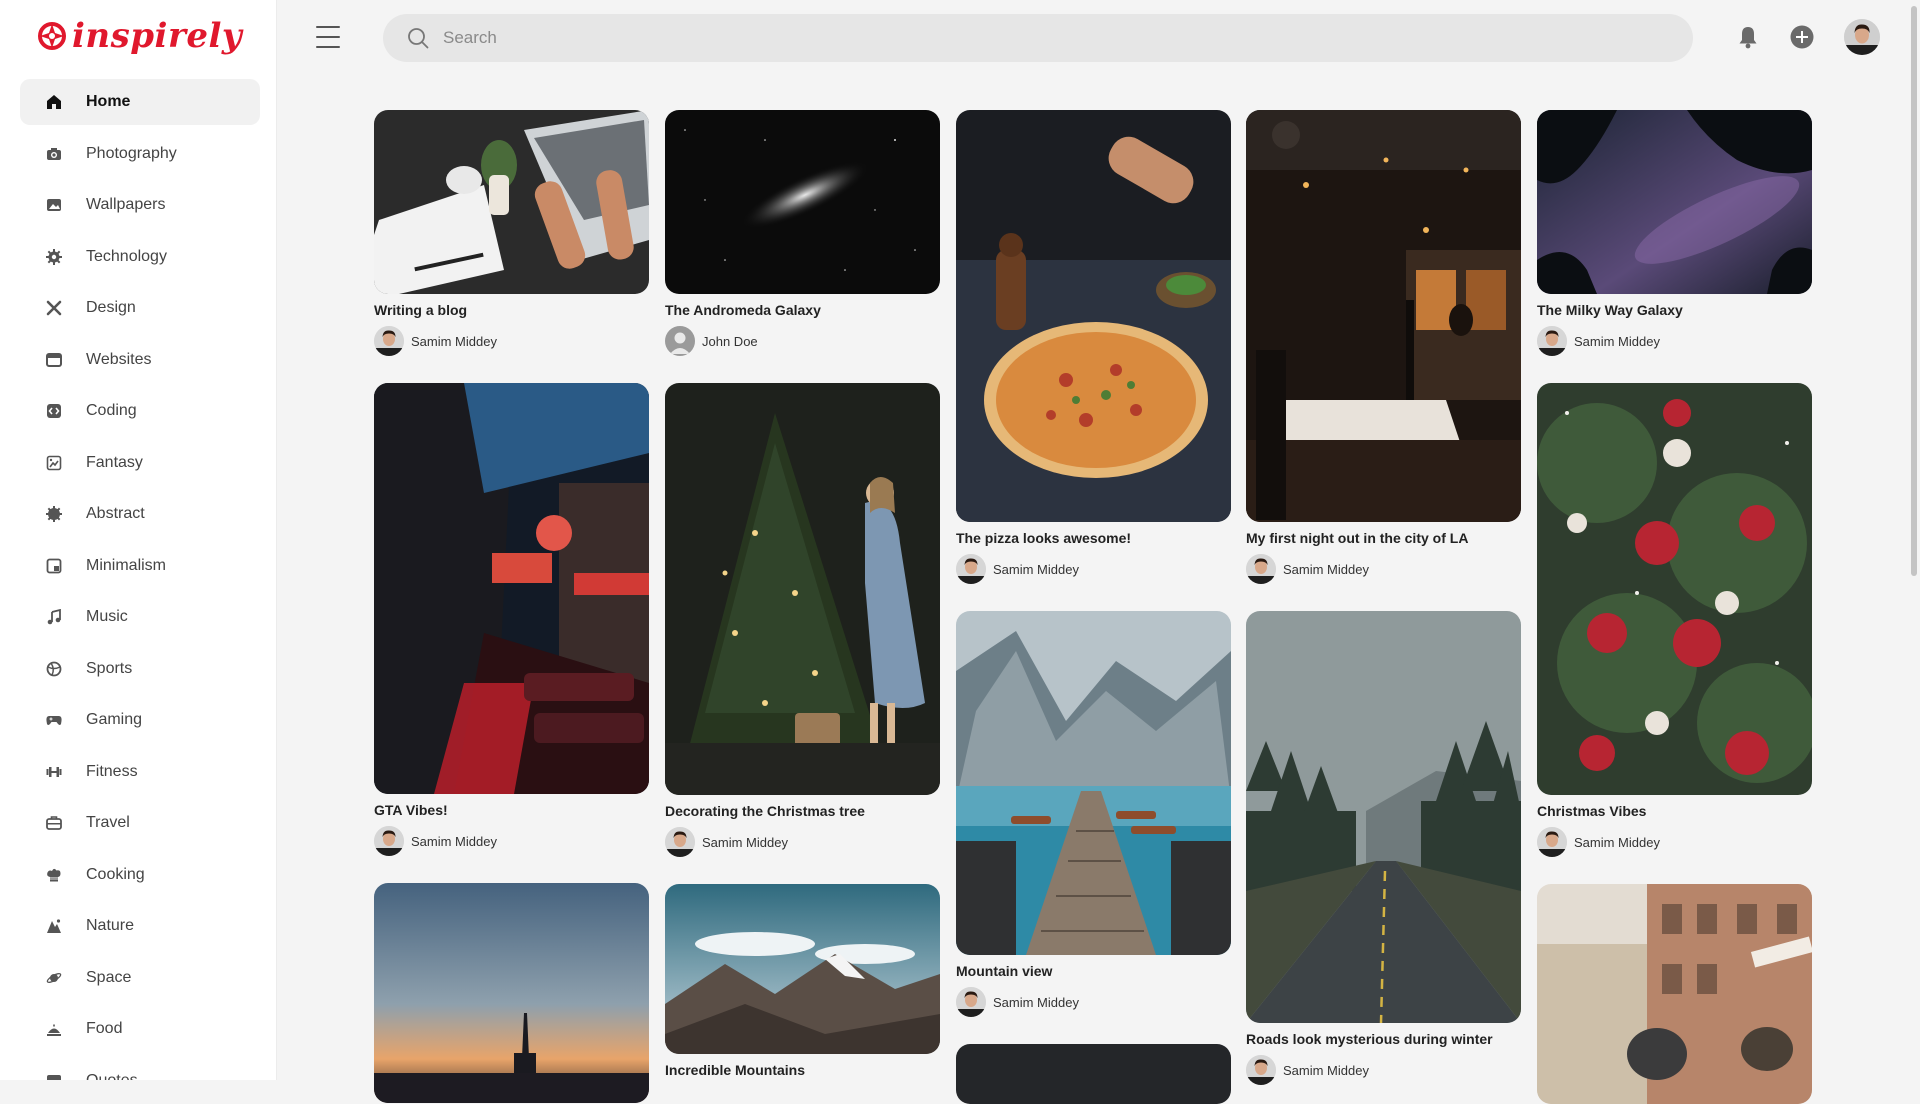  Describe the element at coordinates (109, 668) in the screenshot. I see `sidebar-item-label: Sports` at that location.